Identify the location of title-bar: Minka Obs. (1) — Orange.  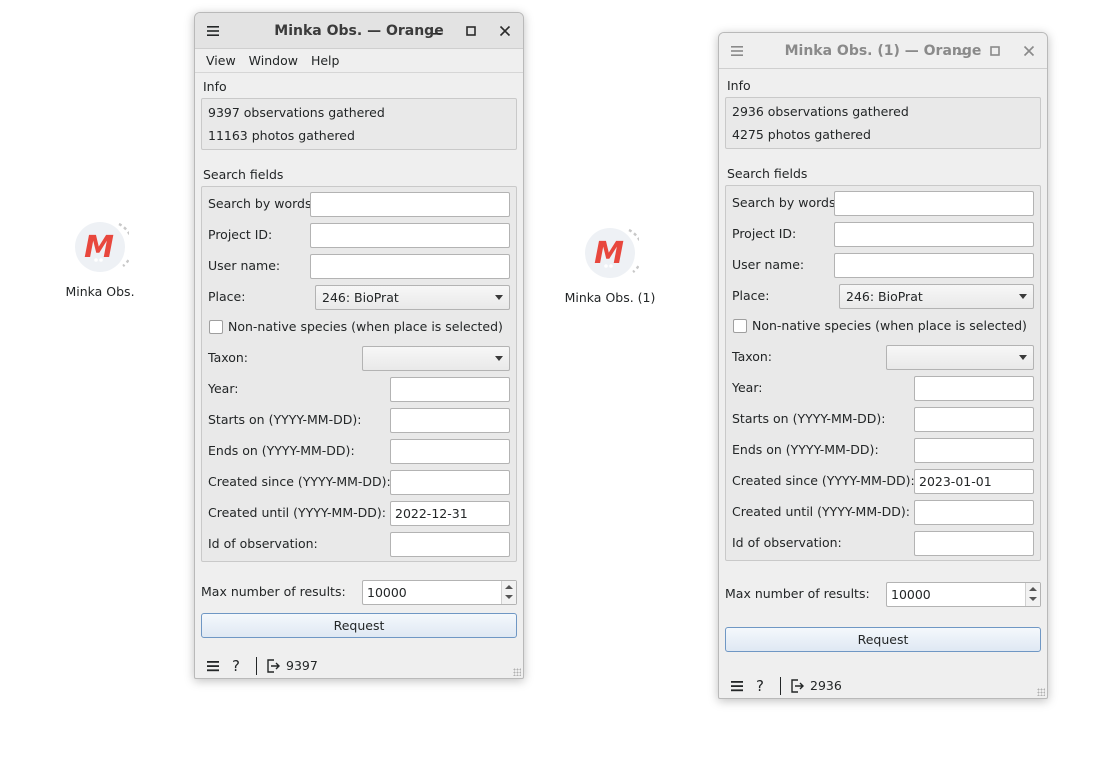
(883, 51).